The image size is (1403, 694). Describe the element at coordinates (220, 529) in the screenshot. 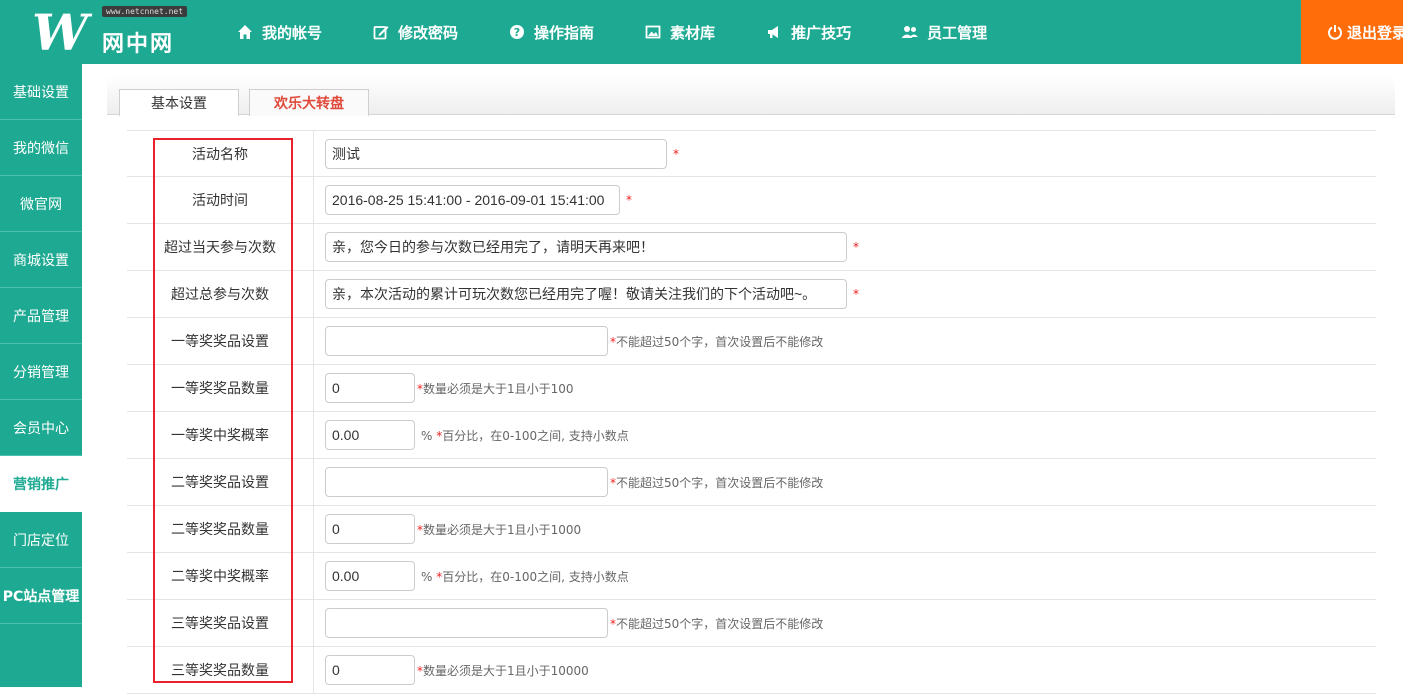

I see `prize2-count-label: 二等奖奖品数量` at that location.